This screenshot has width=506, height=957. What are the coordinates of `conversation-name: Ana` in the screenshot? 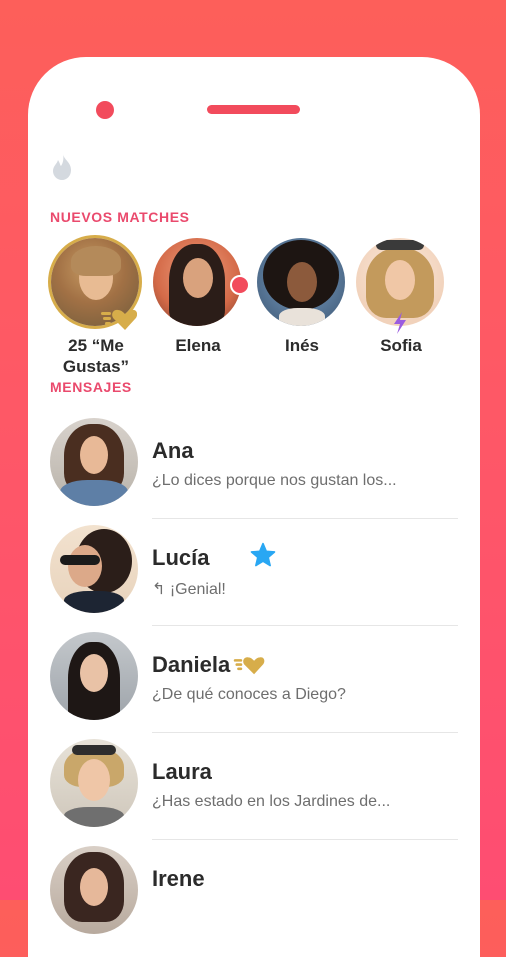 It's located at (173, 450).